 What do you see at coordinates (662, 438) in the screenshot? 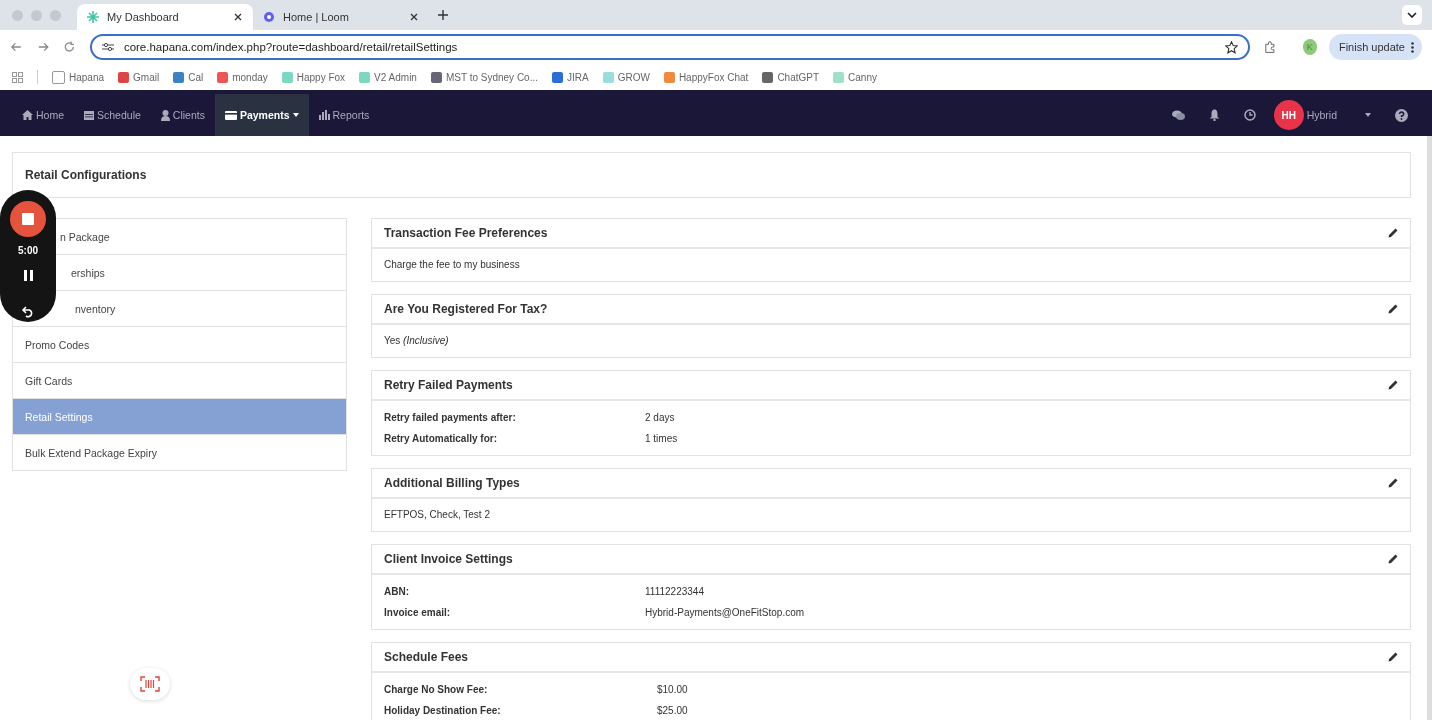
I see `field-value: 1 times` at bounding box center [662, 438].